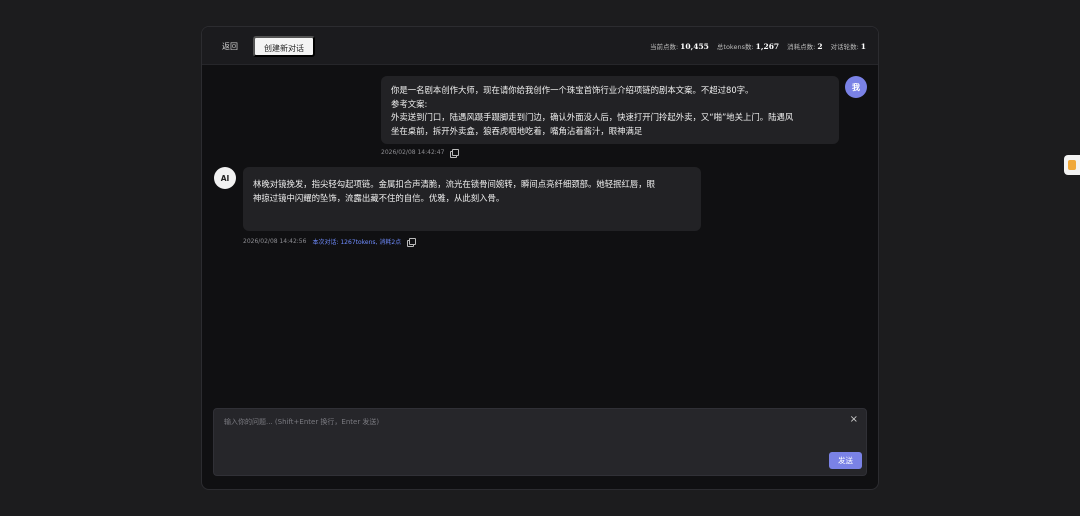 The image size is (1080, 516). I want to click on floating-widget, so click(1072, 165).